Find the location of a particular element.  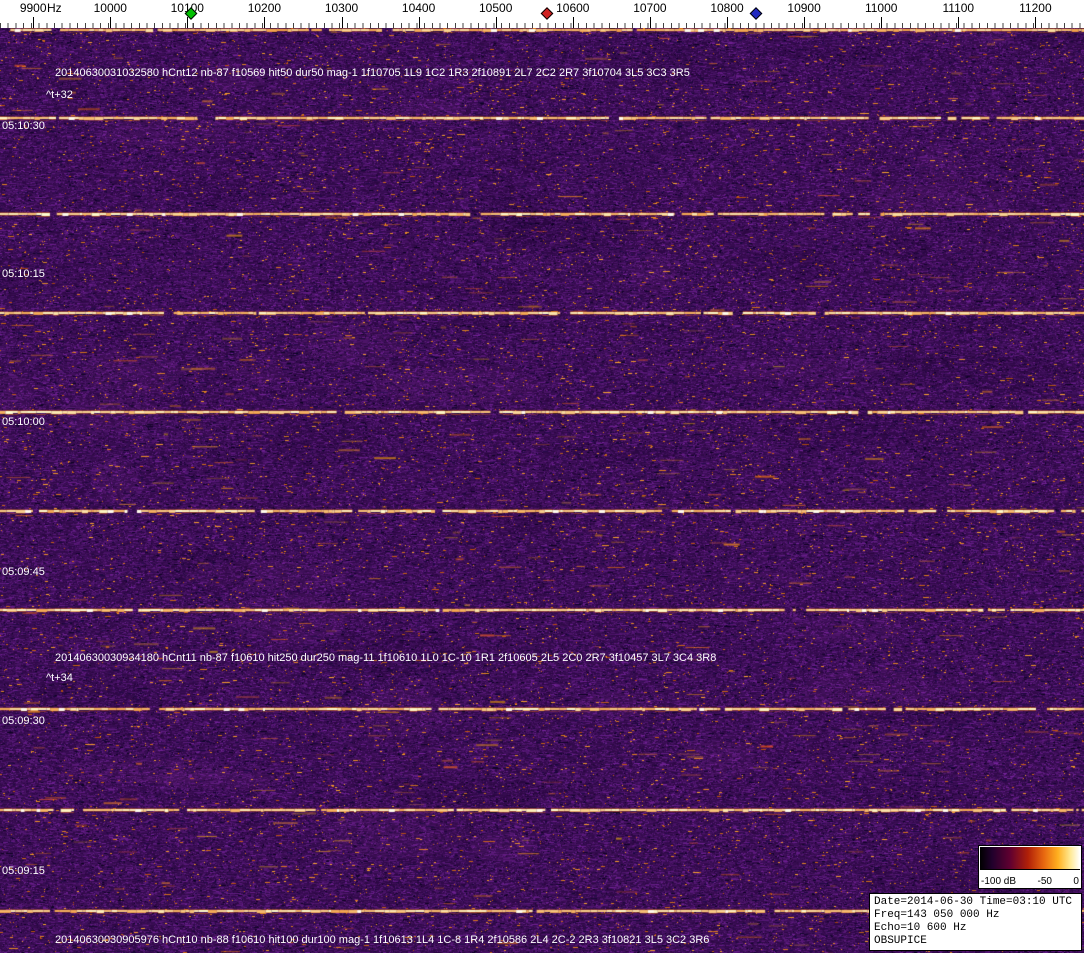

colorbar-mid-label: -50 is located at coordinates (1044, 881).